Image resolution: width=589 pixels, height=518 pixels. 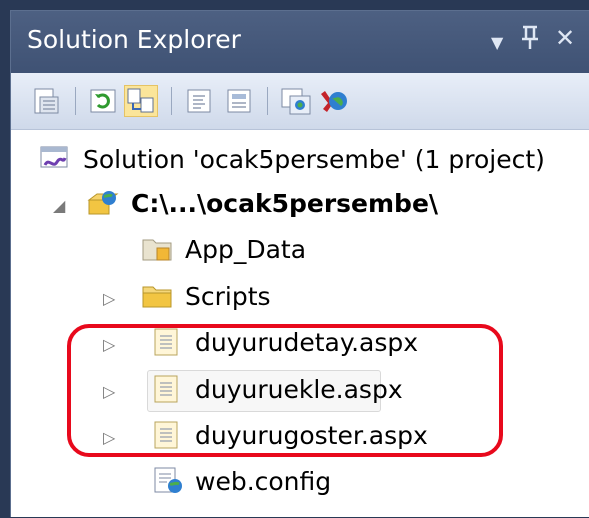 What do you see at coordinates (314, 159) in the screenshot?
I see `solution-label: Solution 'ocak5persembe' (1 project)` at bounding box center [314, 159].